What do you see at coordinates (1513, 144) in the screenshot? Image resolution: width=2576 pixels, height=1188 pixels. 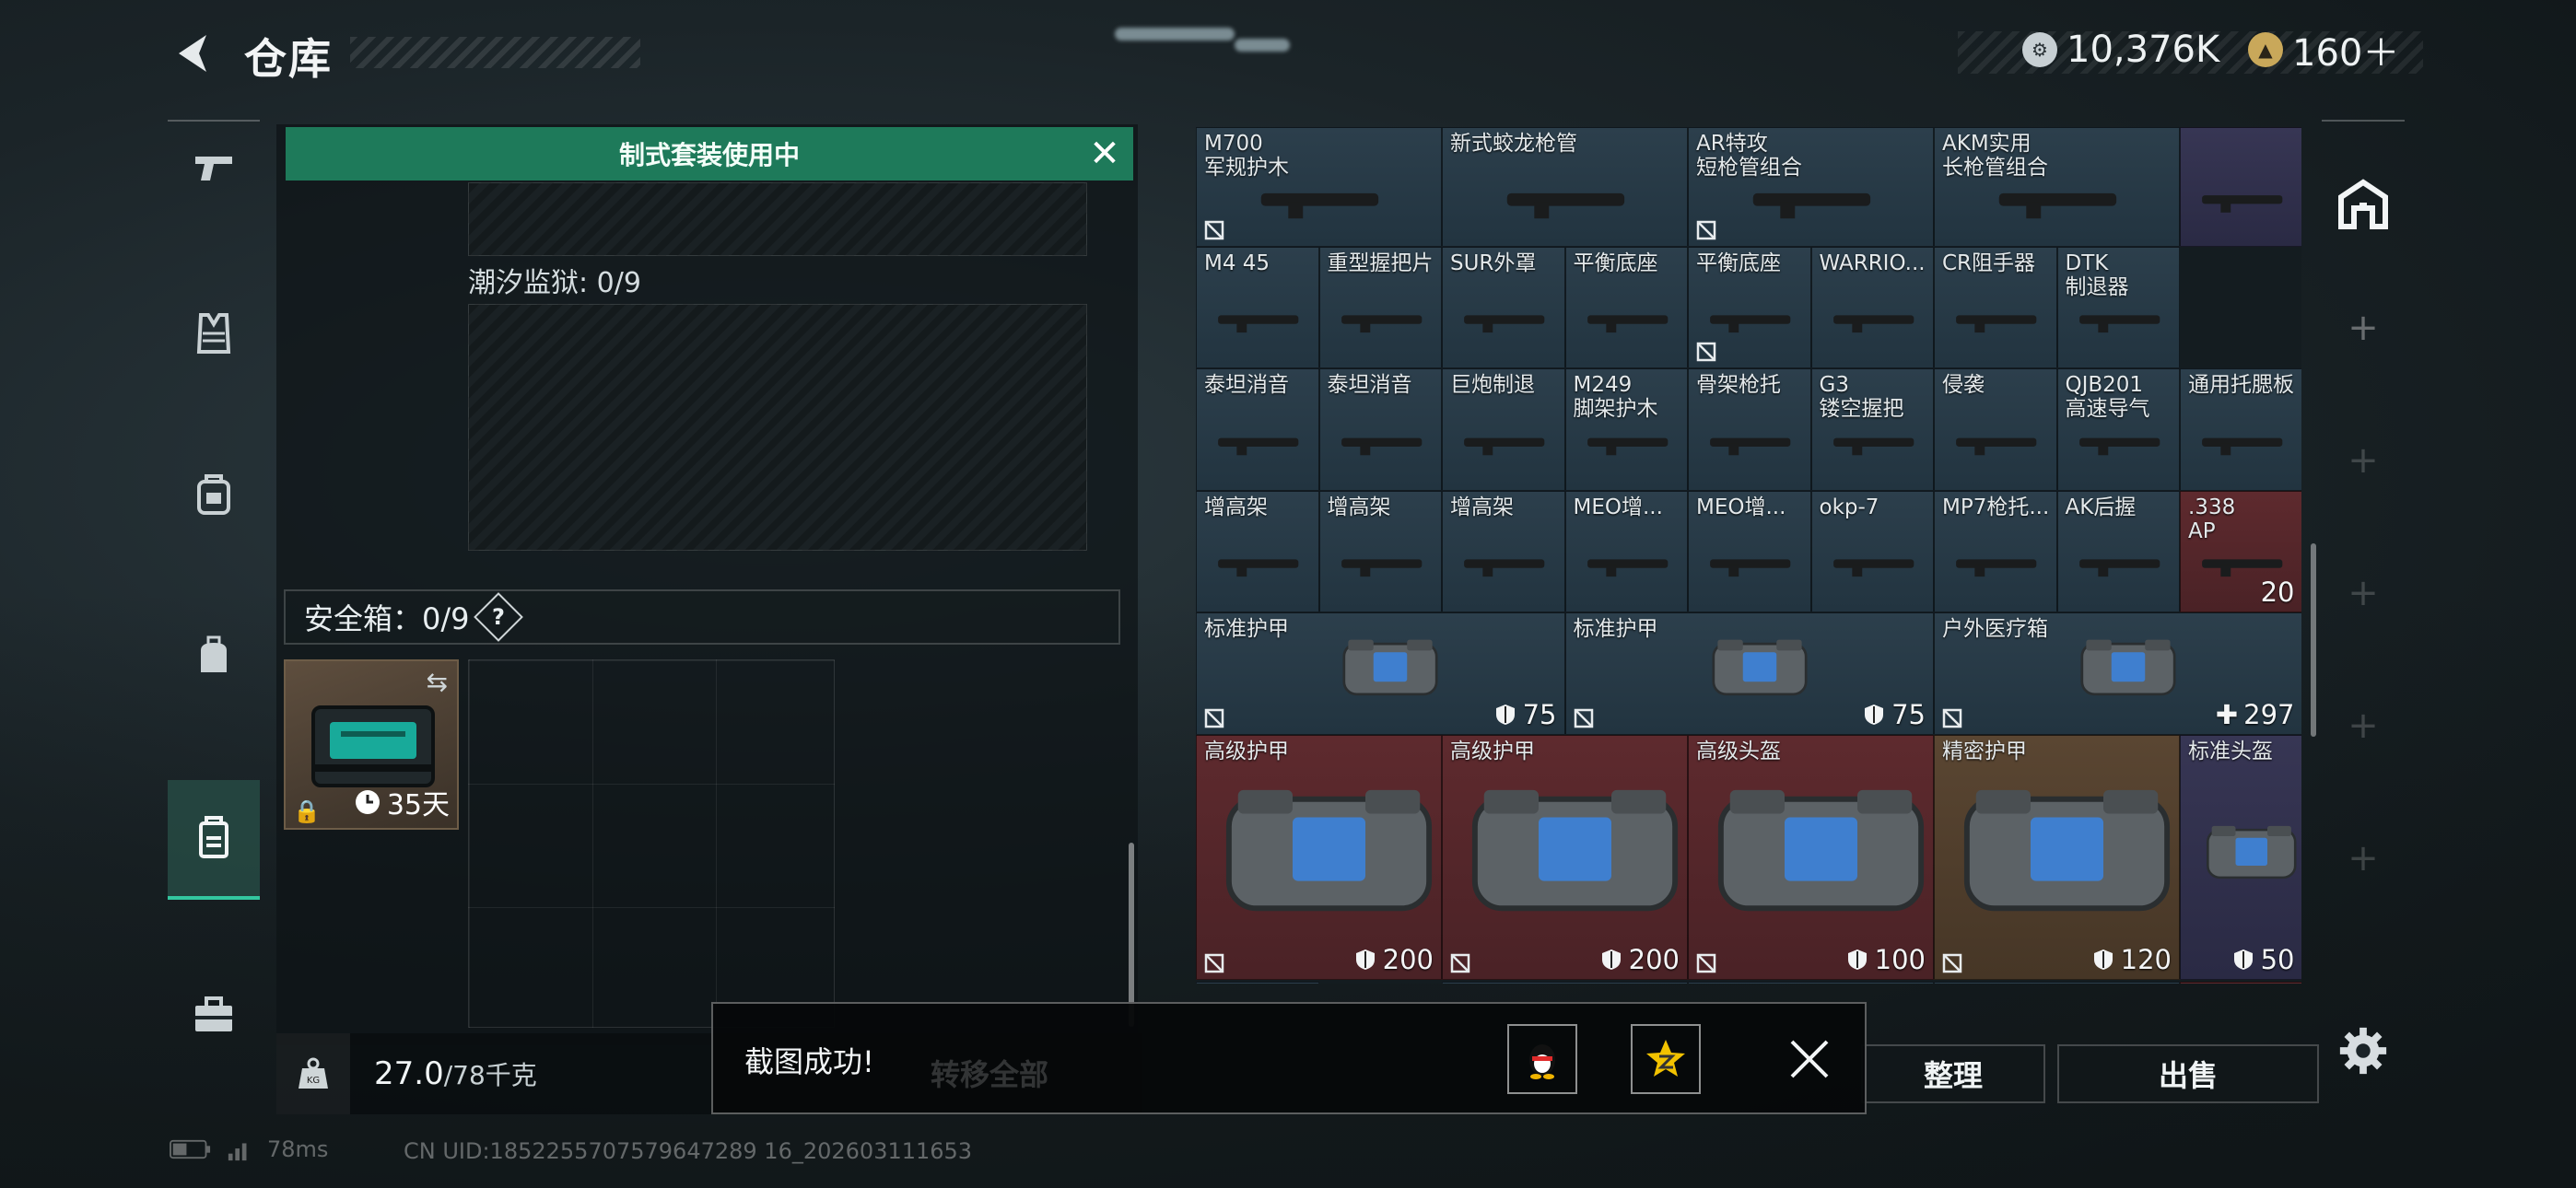 I see `item-name: 新式蛟龙枪管` at bounding box center [1513, 144].